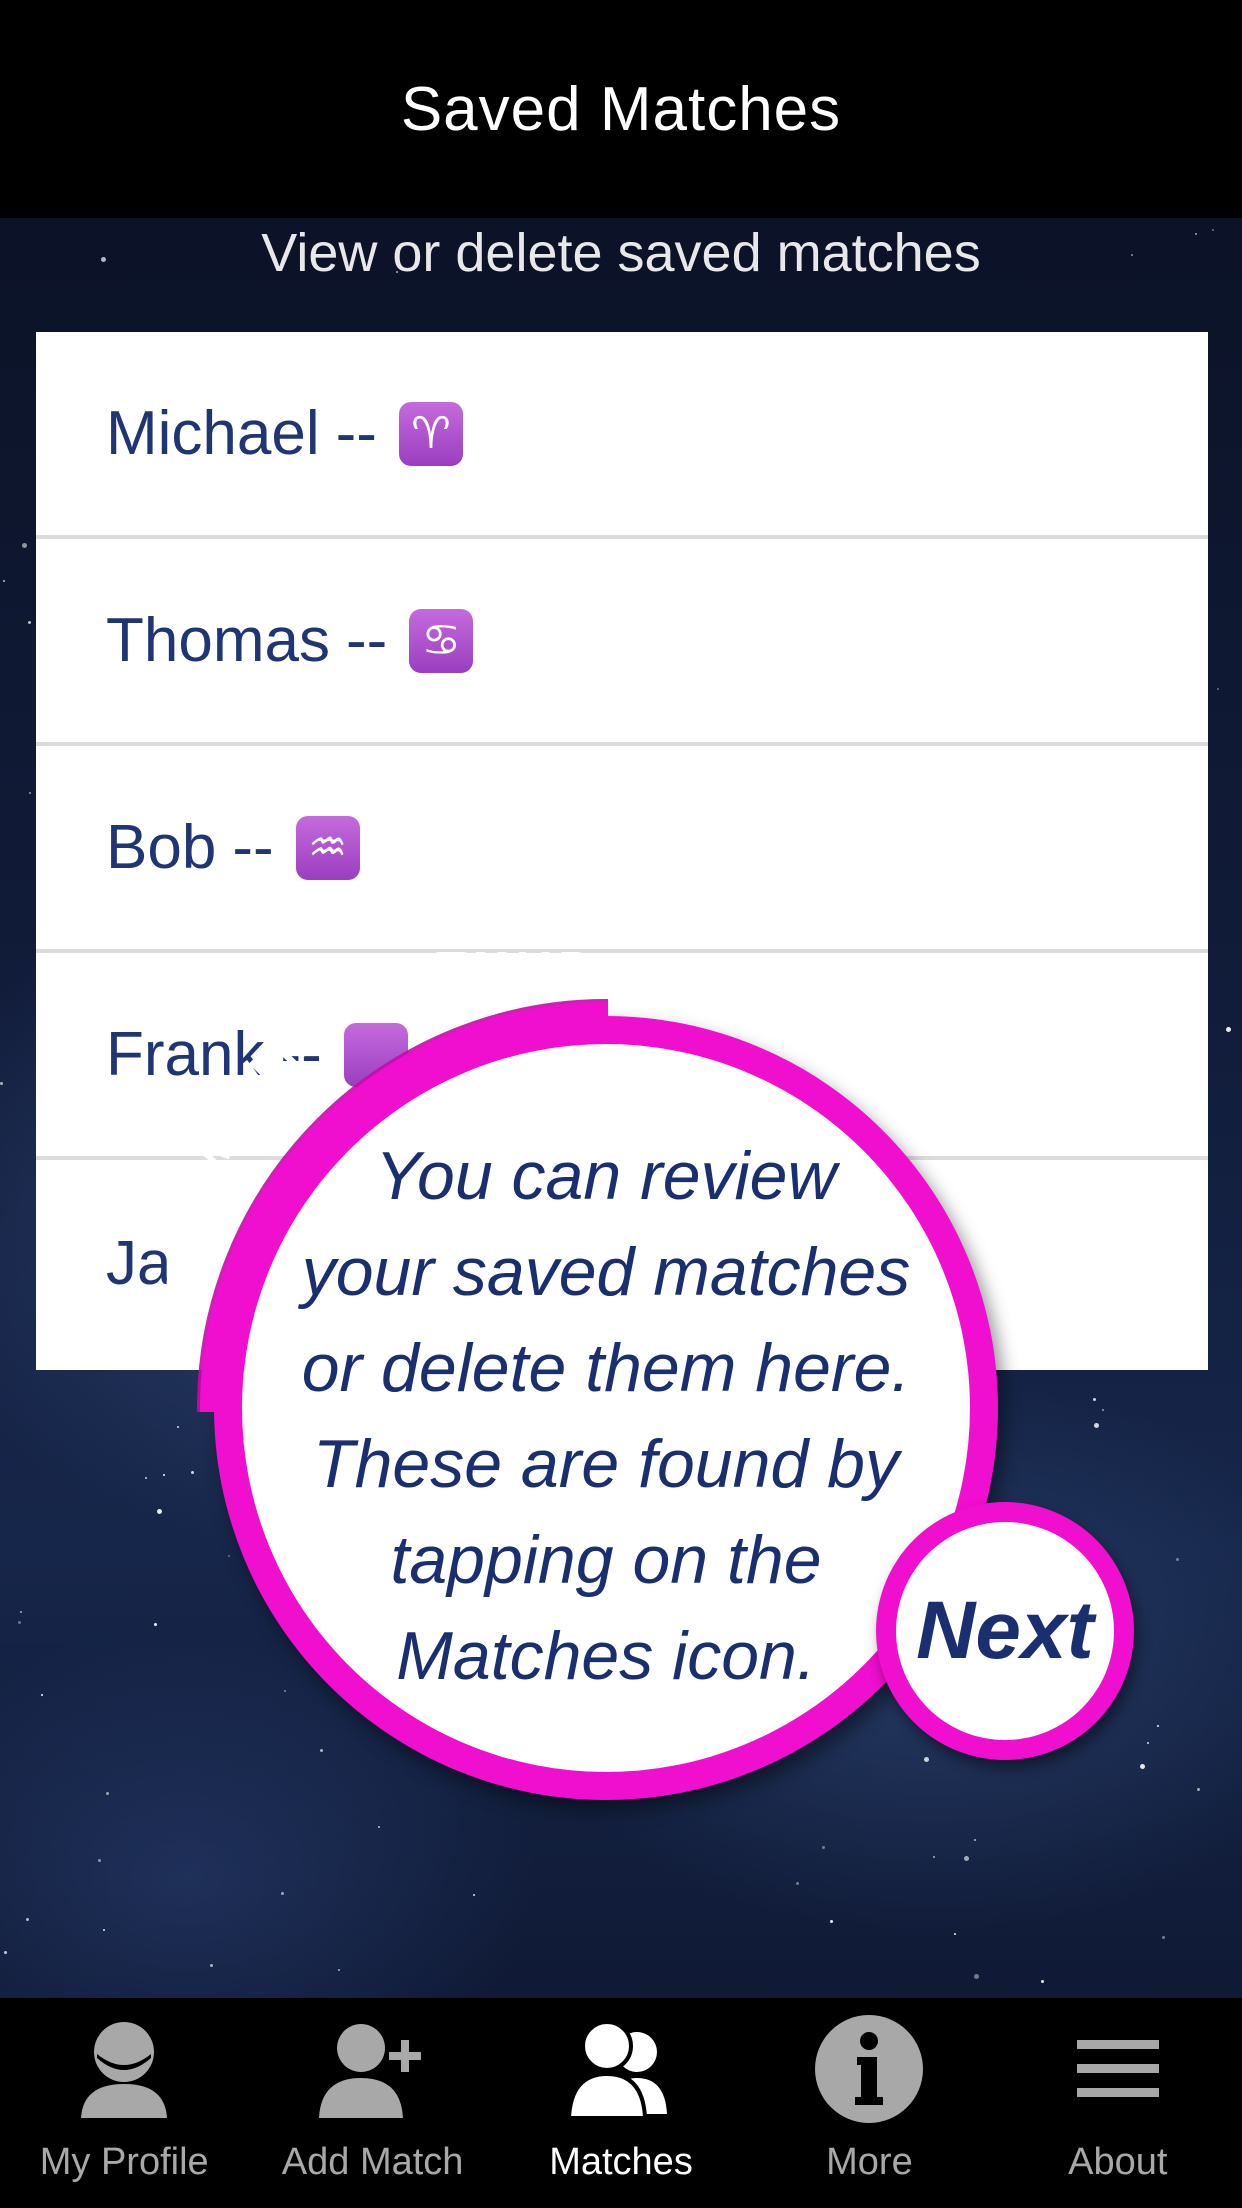 The width and height of the screenshot is (1242, 2208). Describe the element at coordinates (606, 1176) in the screenshot. I see `tour-line: You can review` at that location.